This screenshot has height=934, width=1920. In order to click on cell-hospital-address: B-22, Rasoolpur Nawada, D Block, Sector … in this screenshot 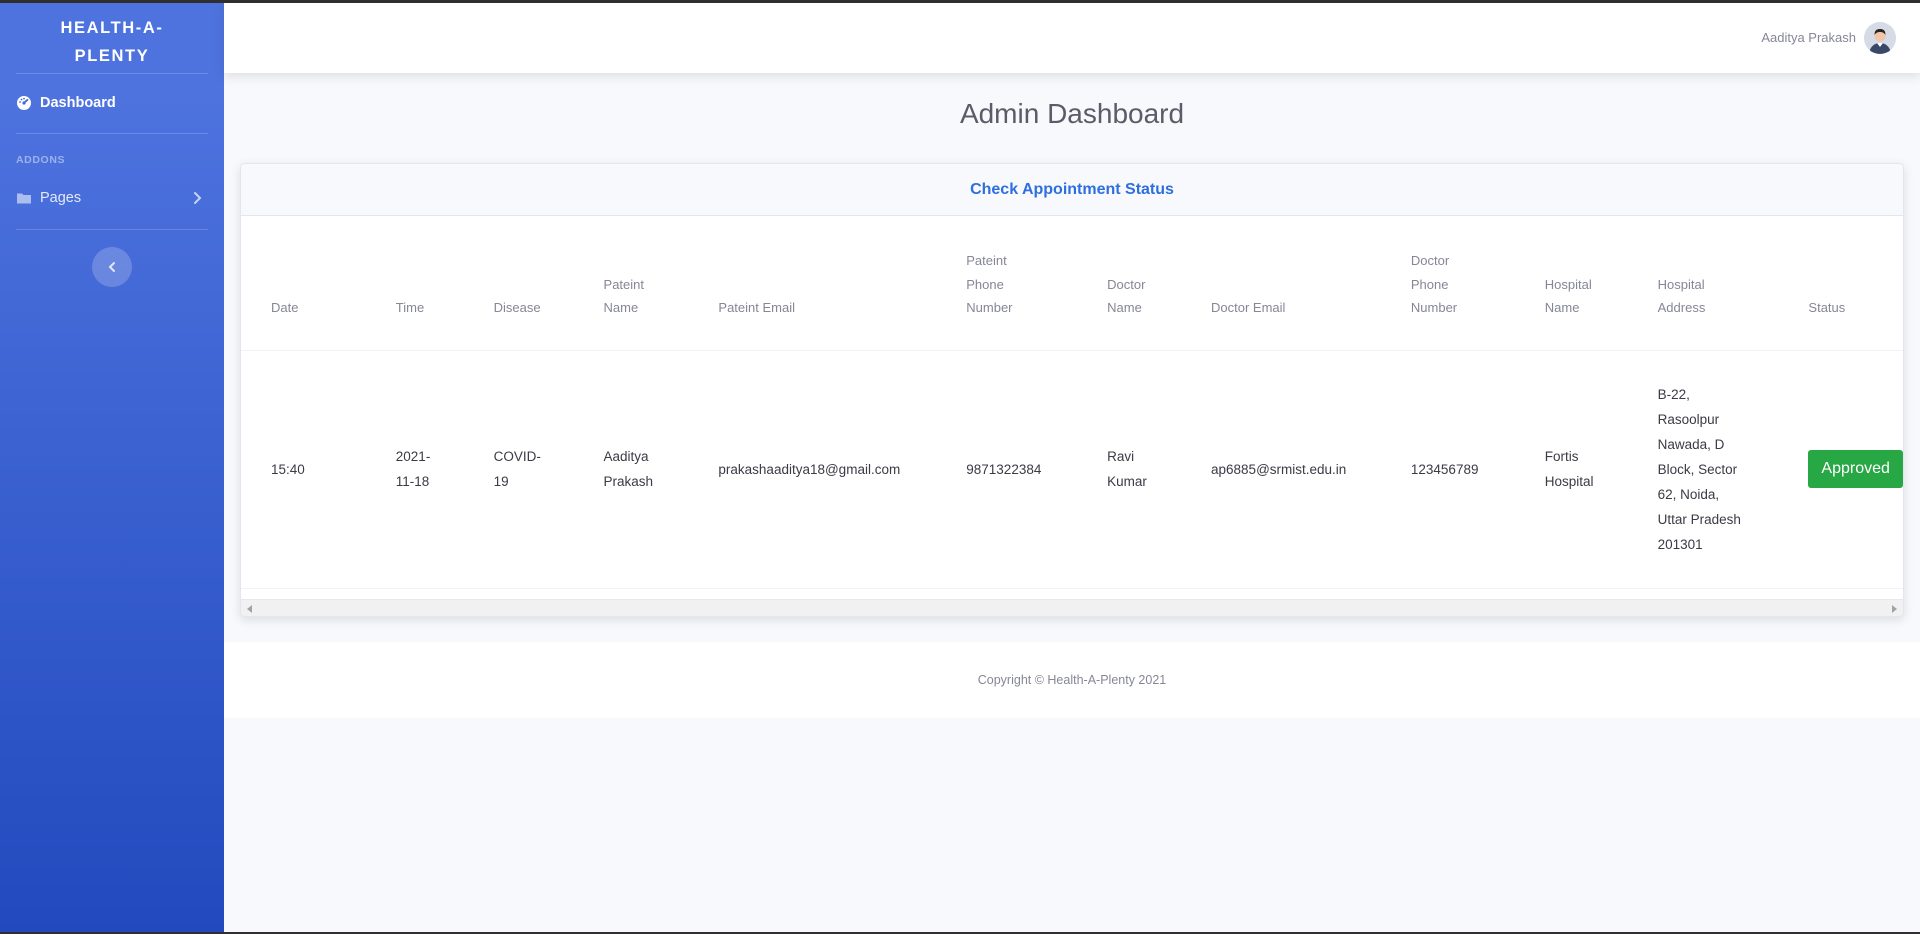, I will do `click(1703, 469)`.